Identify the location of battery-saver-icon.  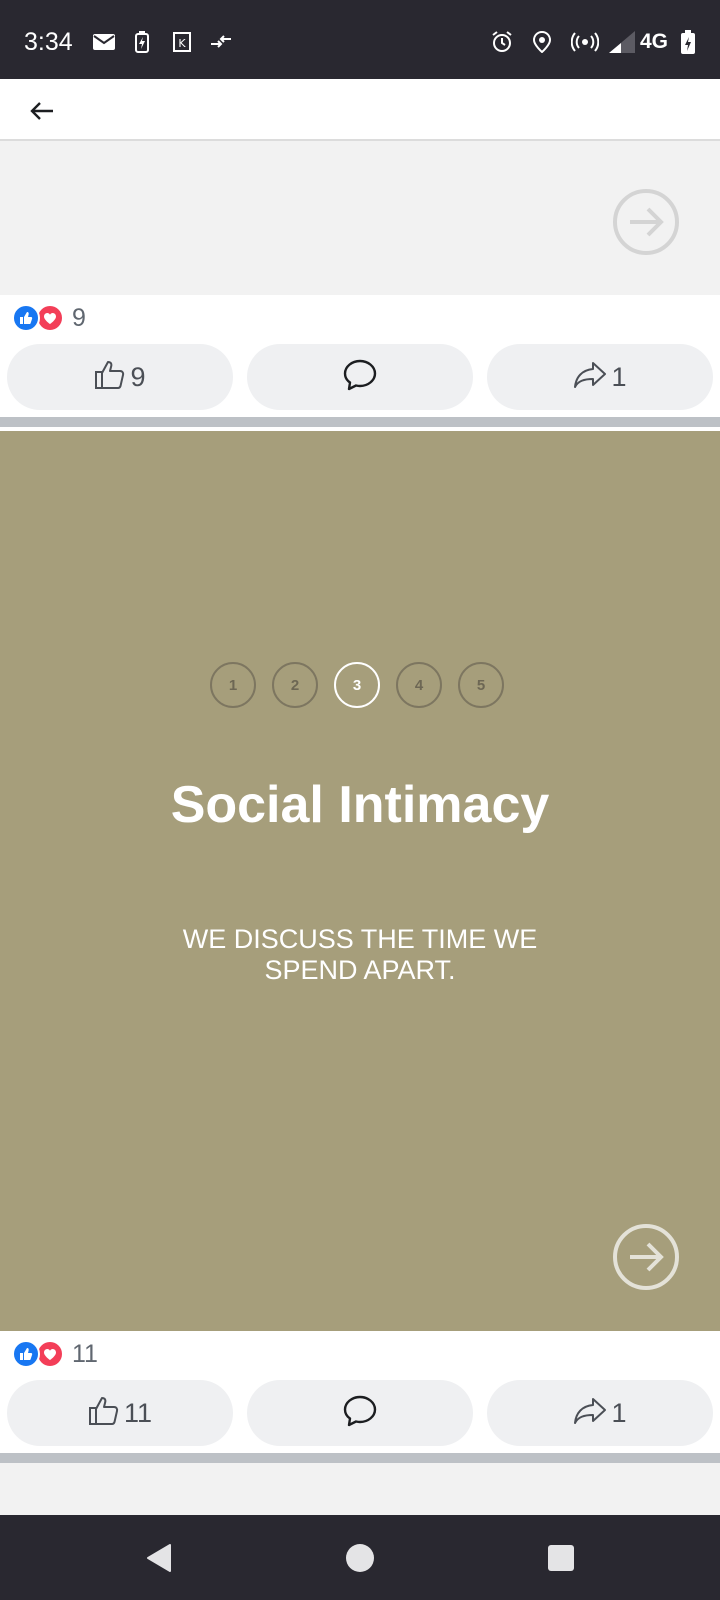
(142, 42).